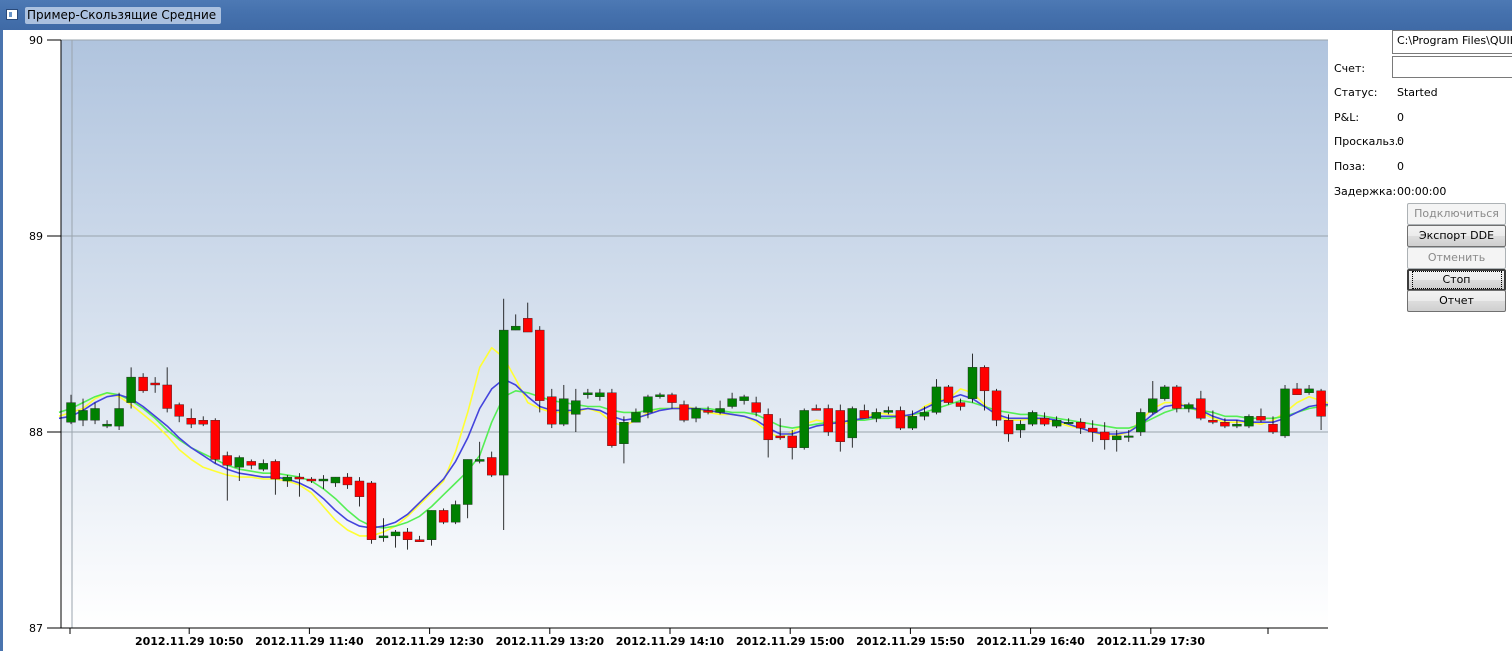 The width and height of the screenshot is (1512, 651). What do you see at coordinates (1356, 92) in the screenshot?
I see `status-label: Статус:` at bounding box center [1356, 92].